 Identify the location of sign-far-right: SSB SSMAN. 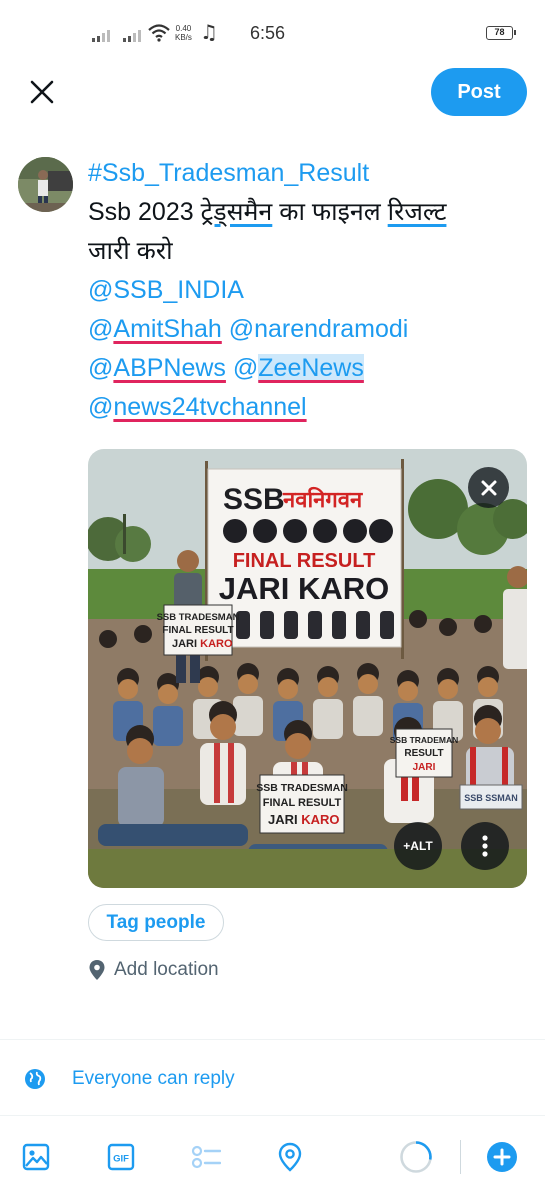
(491, 798).